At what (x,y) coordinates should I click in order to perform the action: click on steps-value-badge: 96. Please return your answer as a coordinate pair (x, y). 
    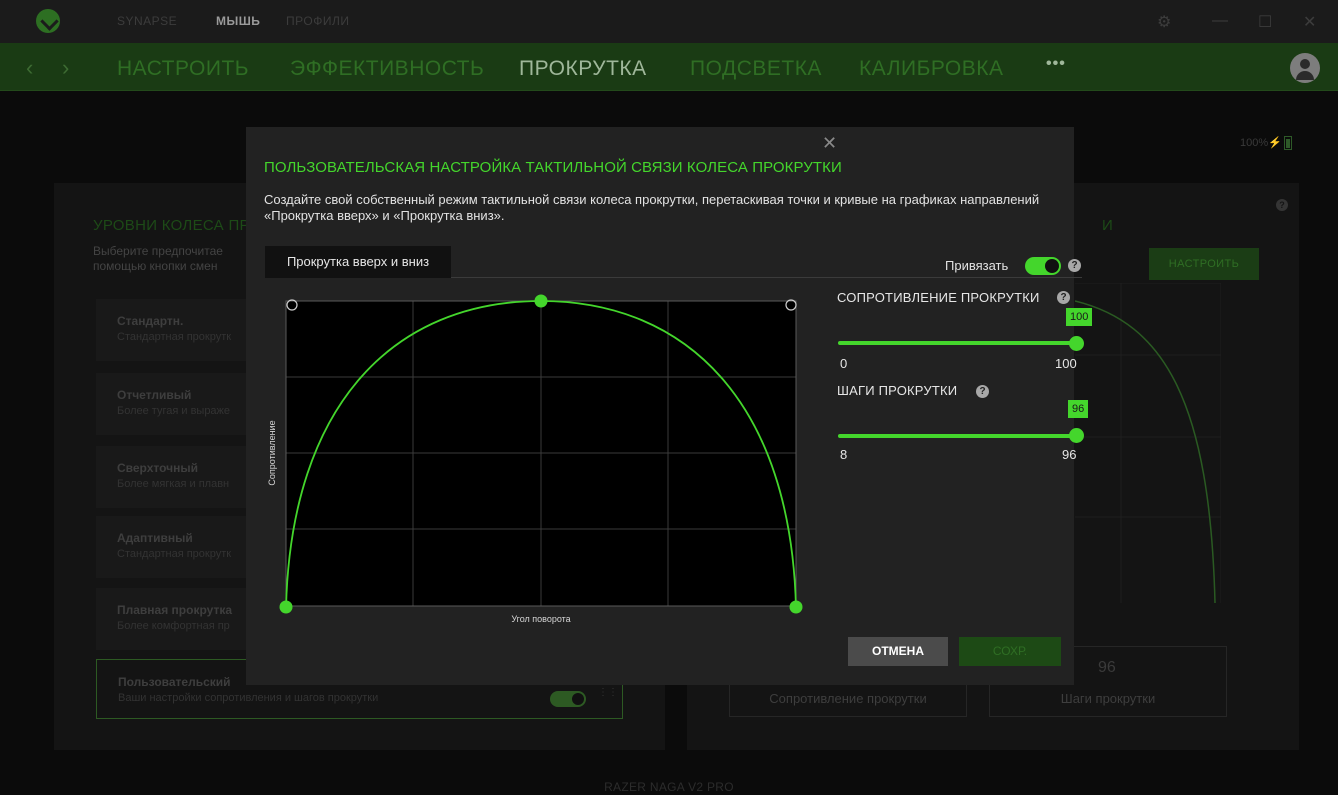
    Looking at the image, I should click on (1078, 409).